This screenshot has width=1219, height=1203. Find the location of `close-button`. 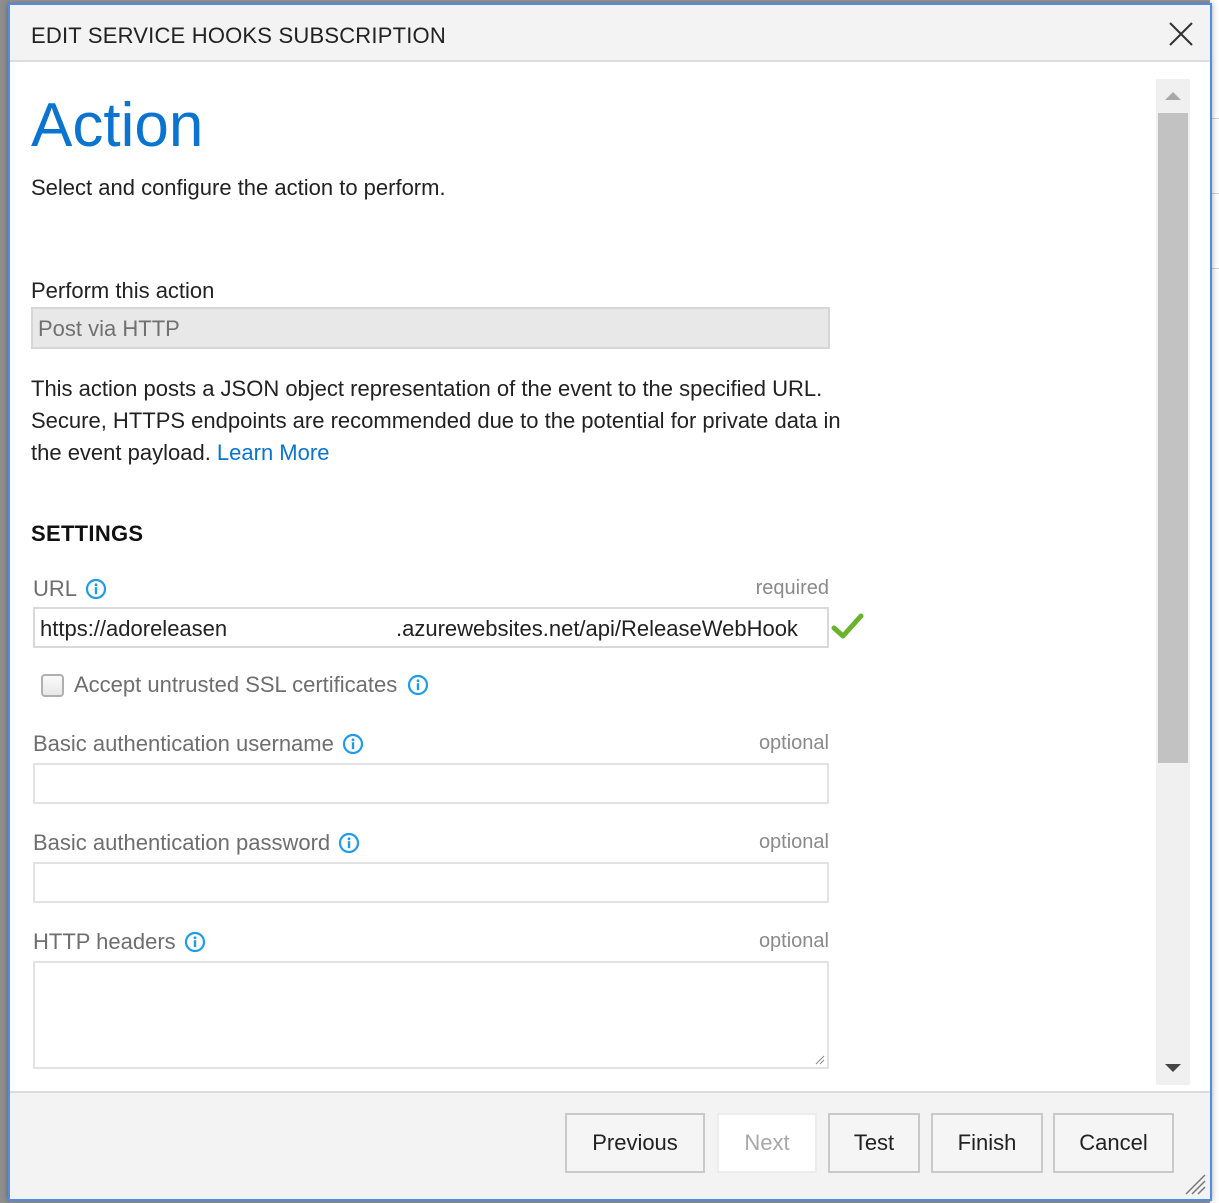

close-button is located at coordinates (1181, 34).